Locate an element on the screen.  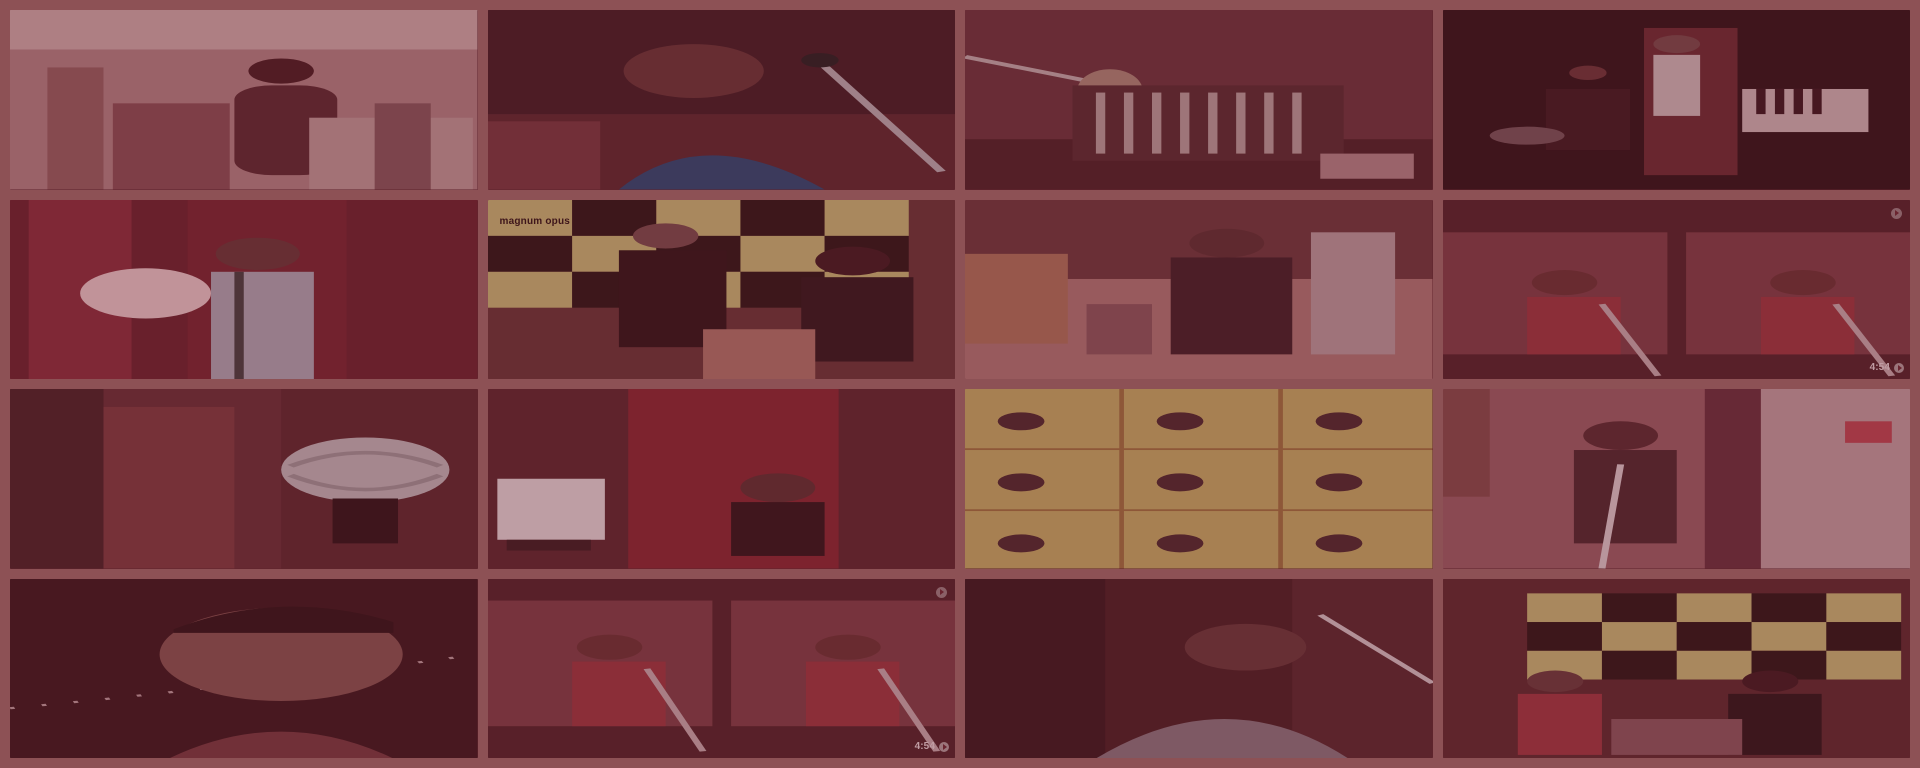
video-frames-top-image is located at coordinates (1676, 289).